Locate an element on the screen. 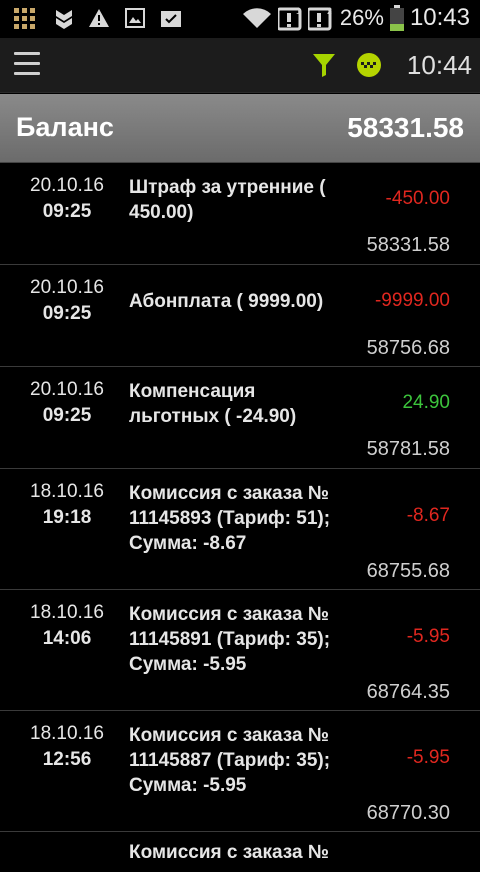 This screenshot has height=872, width=480. svg-text: 2 is located at coordinates (329, 11).